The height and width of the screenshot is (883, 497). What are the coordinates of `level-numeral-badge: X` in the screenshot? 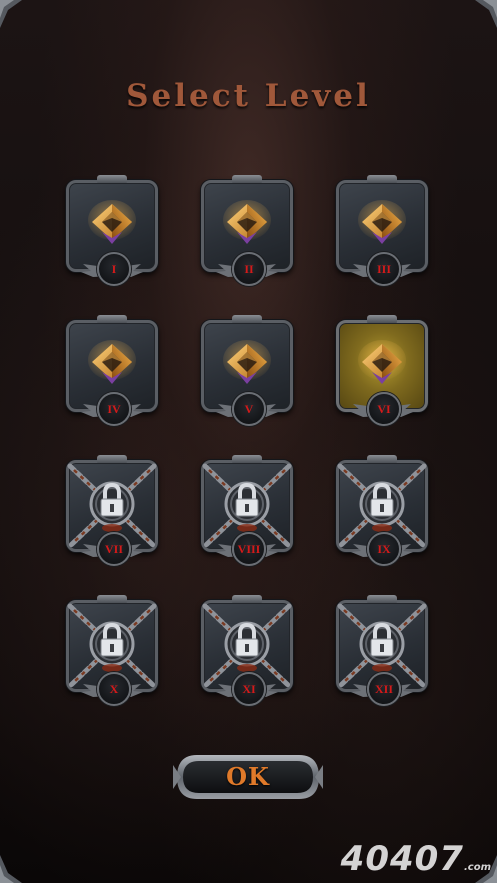 It's located at (114, 689).